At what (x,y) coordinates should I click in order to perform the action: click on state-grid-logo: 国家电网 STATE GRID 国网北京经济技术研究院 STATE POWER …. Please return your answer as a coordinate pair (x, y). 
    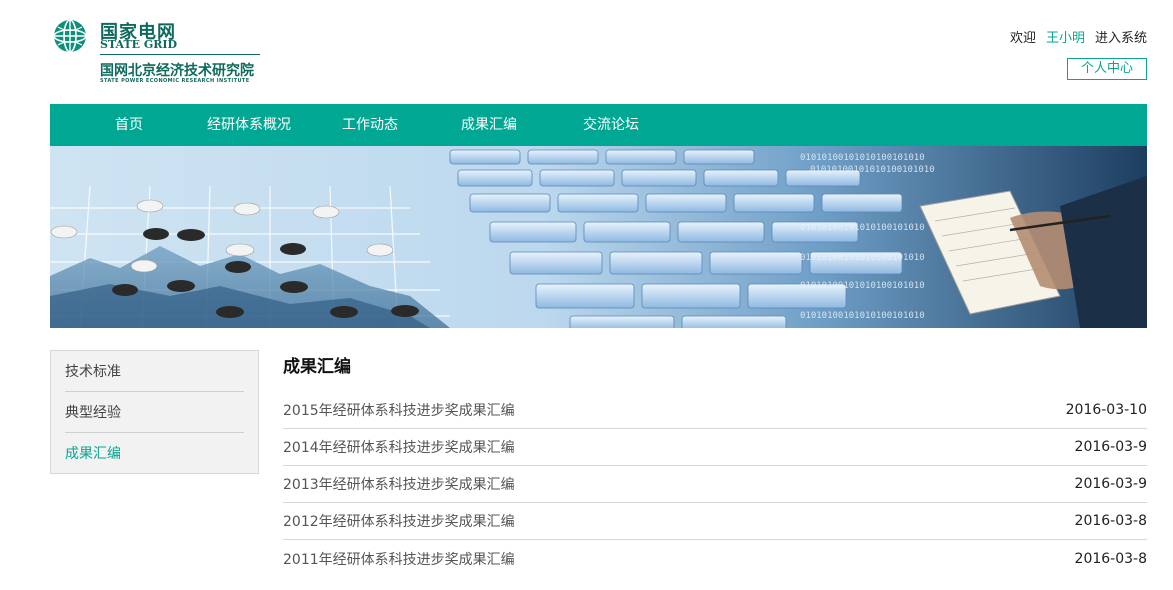
    Looking at the image, I should click on (159, 50).